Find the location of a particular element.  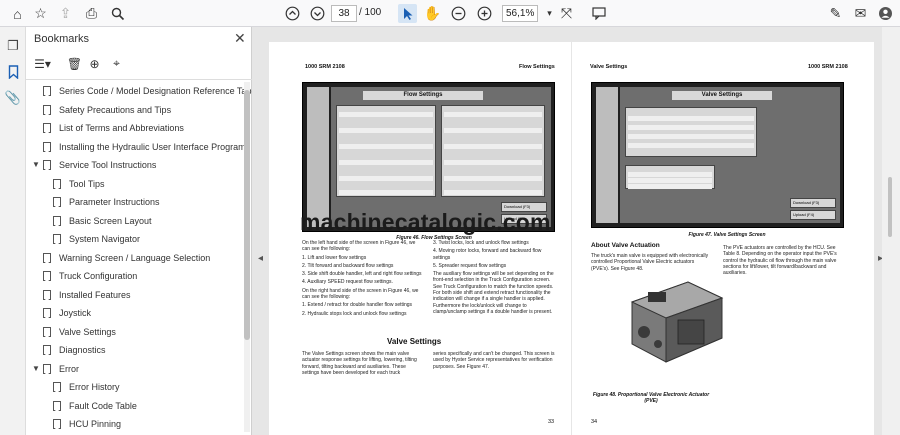

list-item: Safety Precautions and Tips is located at coordinates (107, 110).